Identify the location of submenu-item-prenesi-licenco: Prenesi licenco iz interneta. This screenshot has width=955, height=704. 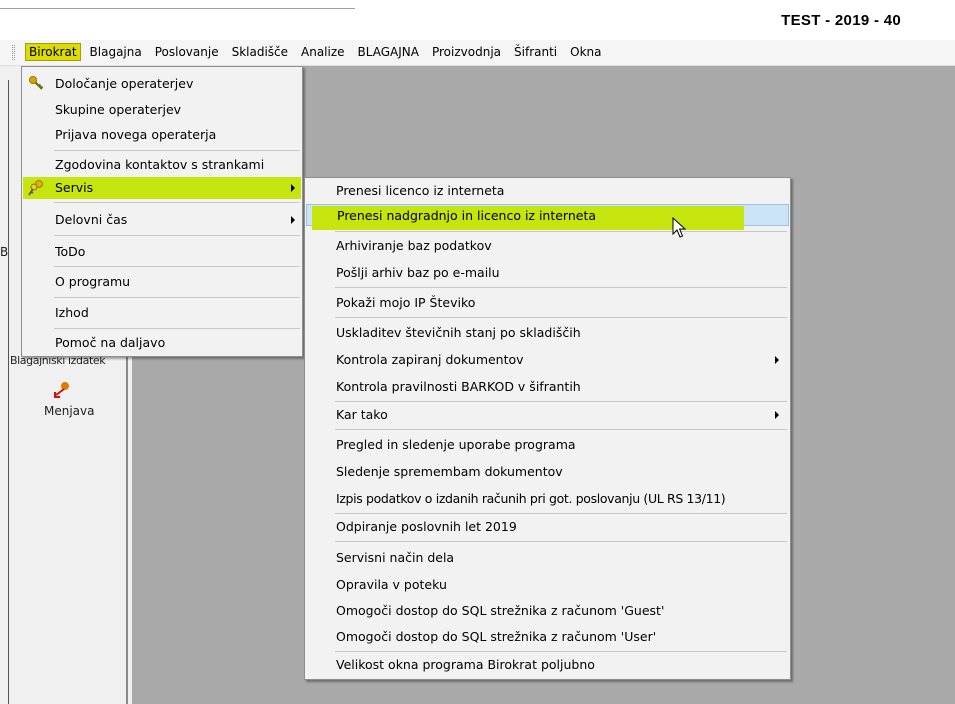
(547, 191).